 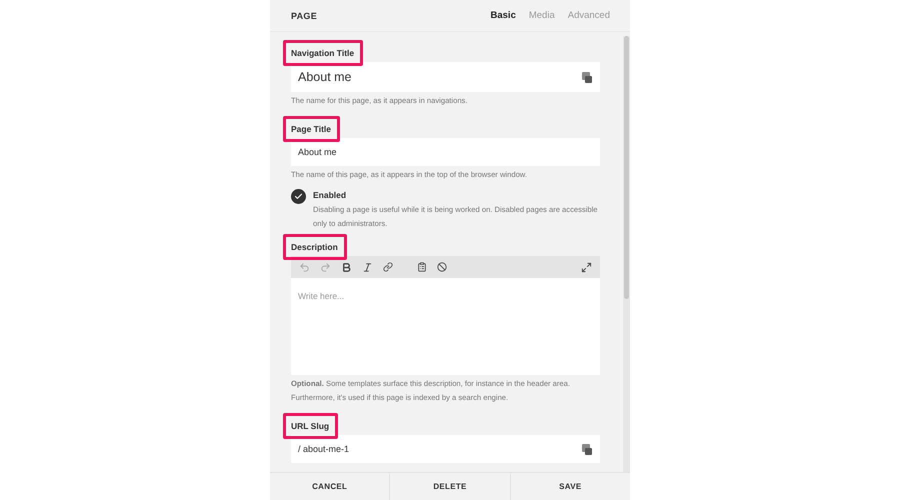 I want to click on field-label: Page Title, so click(x=311, y=129).